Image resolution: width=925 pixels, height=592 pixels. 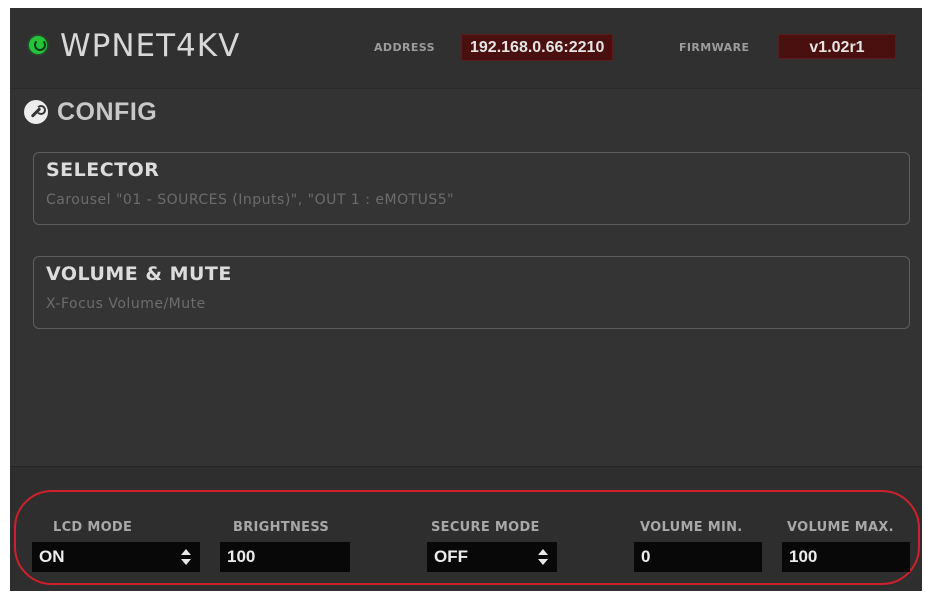 What do you see at coordinates (285, 557) in the screenshot?
I see `brightness-input: 100` at bounding box center [285, 557].